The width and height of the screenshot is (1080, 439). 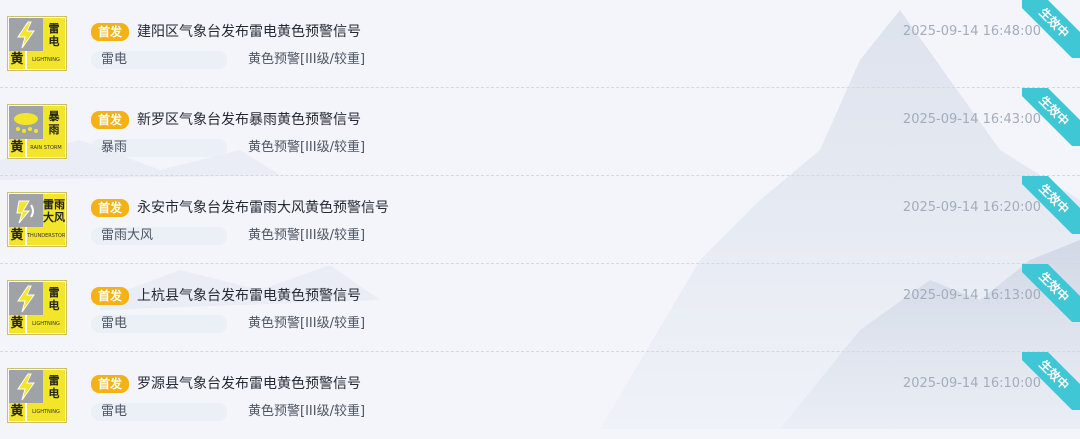 What do you see at coordinates (249, 32) in the screenshot?
I see `warning-title: 建阳区气象台发布雷电黄色预警信号` at bounding box center [249, 32].